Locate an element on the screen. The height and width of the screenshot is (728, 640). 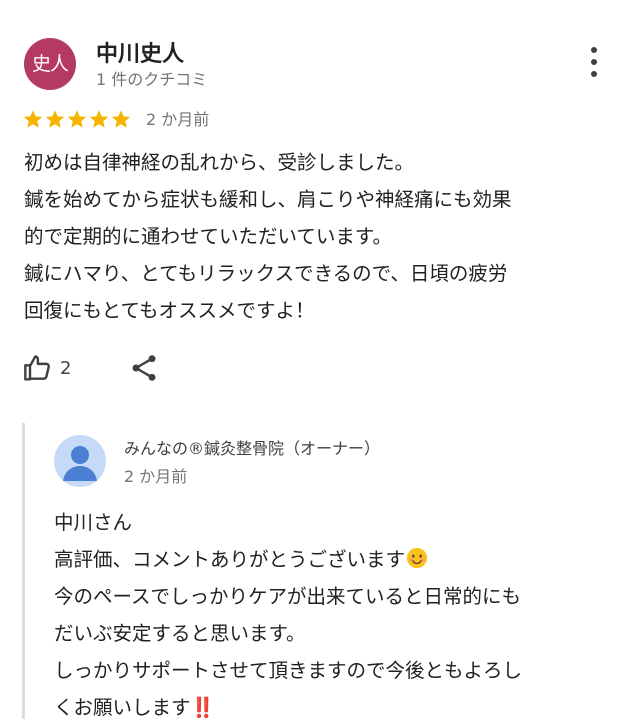
review-text-line: 鍼を始めてから症状も緩和し、肩こりや神経痛にも効果 is located at coordinates (268, 199).